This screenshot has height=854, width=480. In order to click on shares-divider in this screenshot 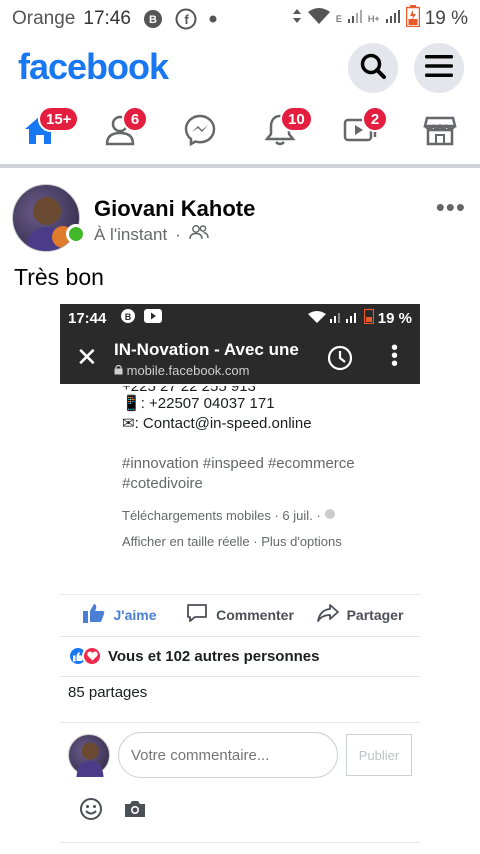, I will do `click(240, 722)`.